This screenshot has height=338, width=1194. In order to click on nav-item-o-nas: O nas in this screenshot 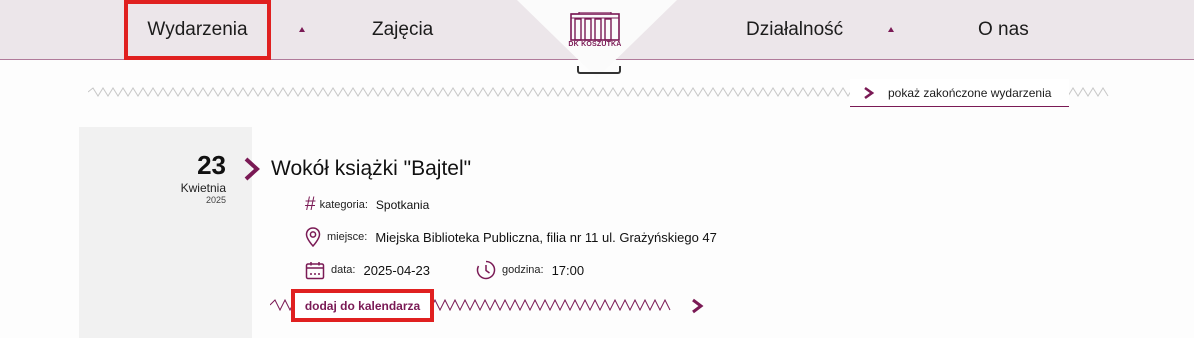, I will do `click(1003, 30)`.